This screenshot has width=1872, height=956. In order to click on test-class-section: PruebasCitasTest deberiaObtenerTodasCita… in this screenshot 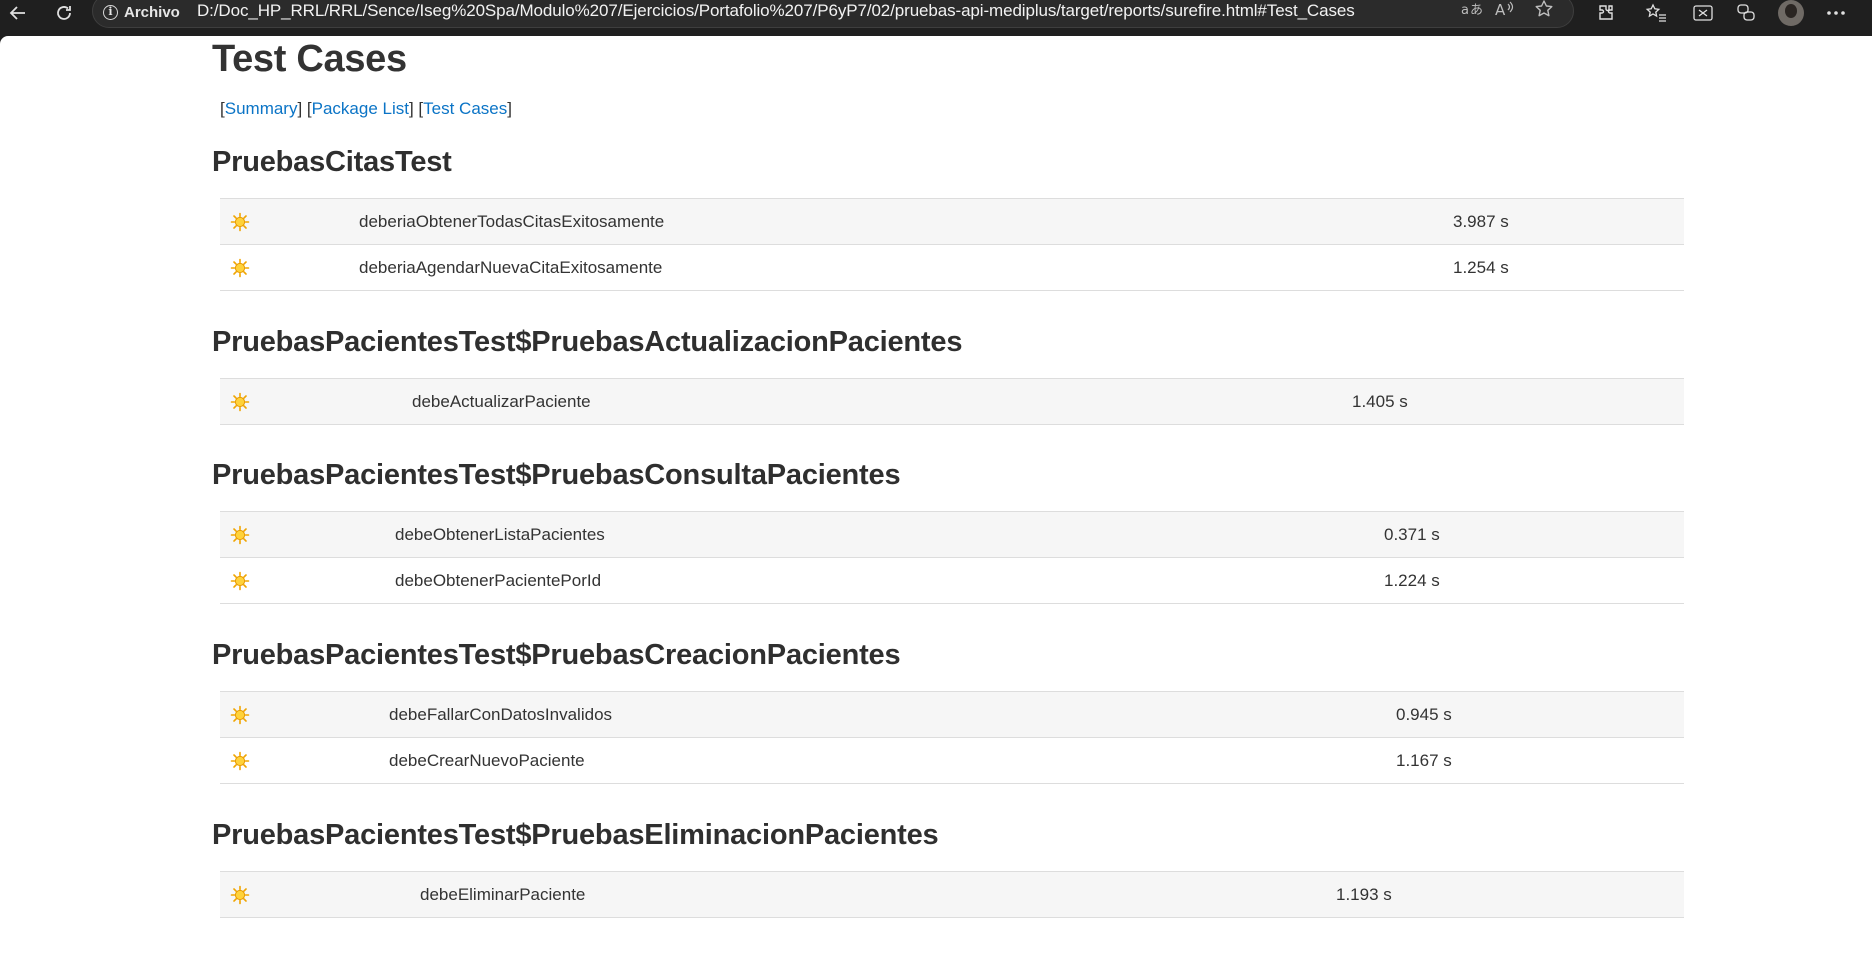, I will do `click(948, 216)`.